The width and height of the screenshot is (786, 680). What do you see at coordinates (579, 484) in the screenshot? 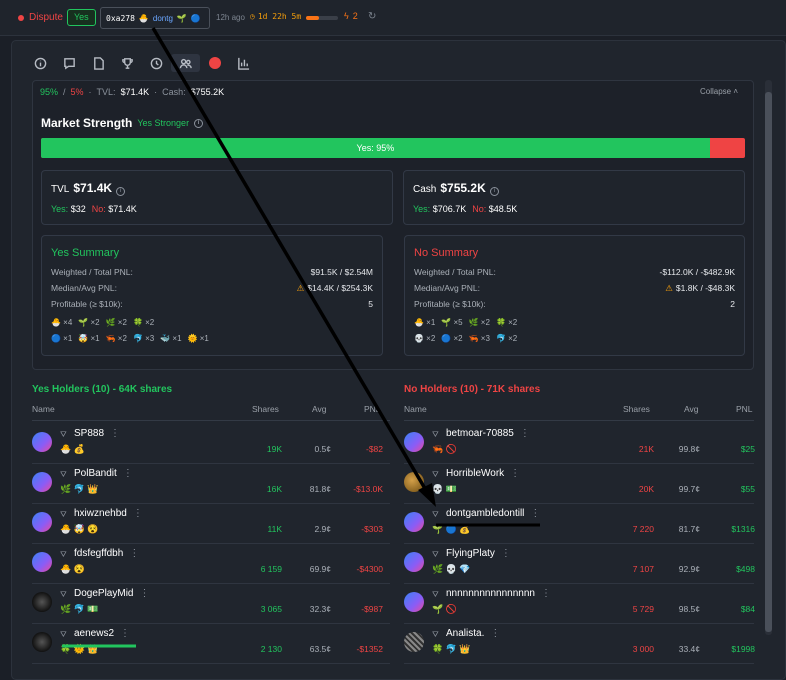
I see `table-row: ⛛ HorribleWork ⋮ 💀 💵 20K 99.7¢ $55` at bounding box center [579, 484].